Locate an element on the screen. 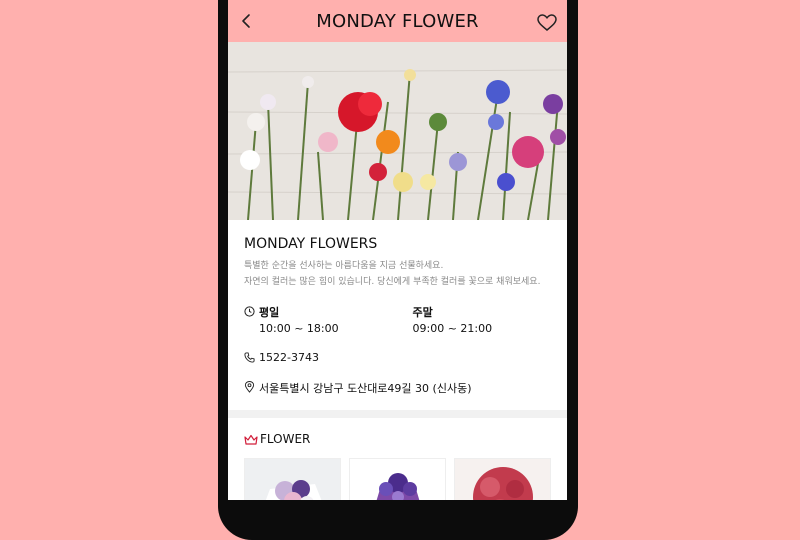 This screenshot has height=540, width=800. favorite-button is located at coordinates (547, 23).